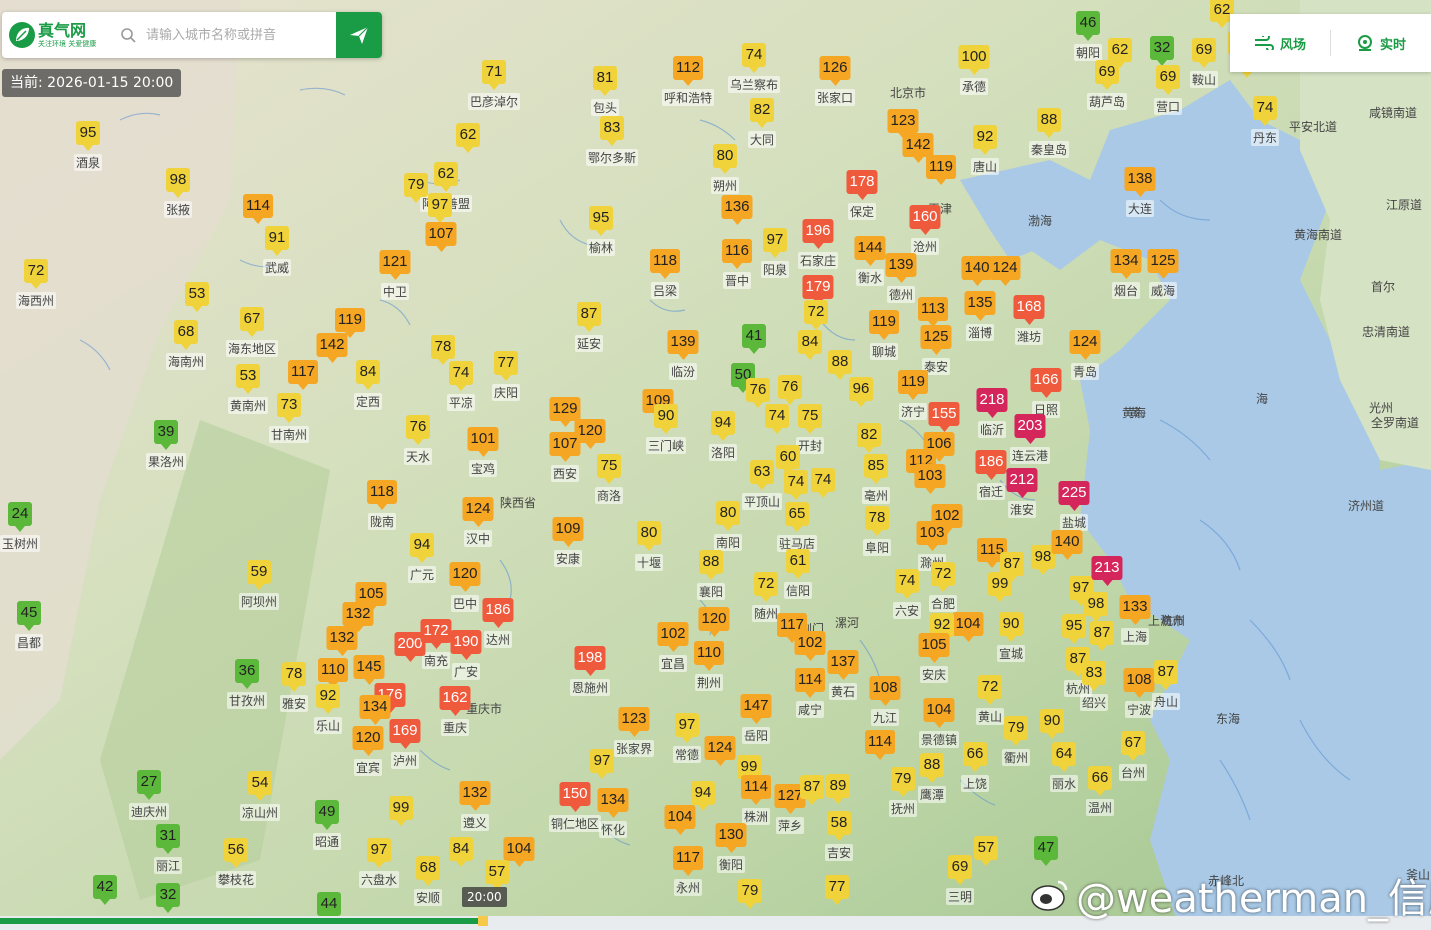  What do you see at coordinates (590, 661) in the screenshot?
I see `aqi-marker: 198` at bounding box center [590, 661].